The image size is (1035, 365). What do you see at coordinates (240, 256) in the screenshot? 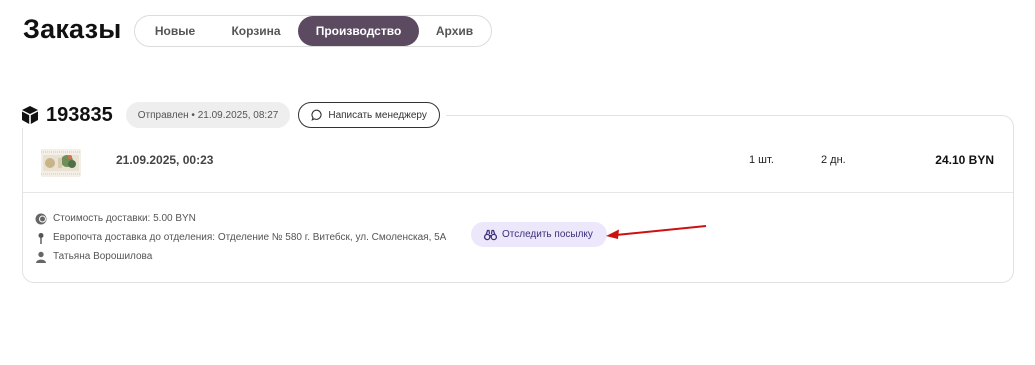
I see `recipient-line: Татьяна Ворошилова` at bounding box center [240, 256].